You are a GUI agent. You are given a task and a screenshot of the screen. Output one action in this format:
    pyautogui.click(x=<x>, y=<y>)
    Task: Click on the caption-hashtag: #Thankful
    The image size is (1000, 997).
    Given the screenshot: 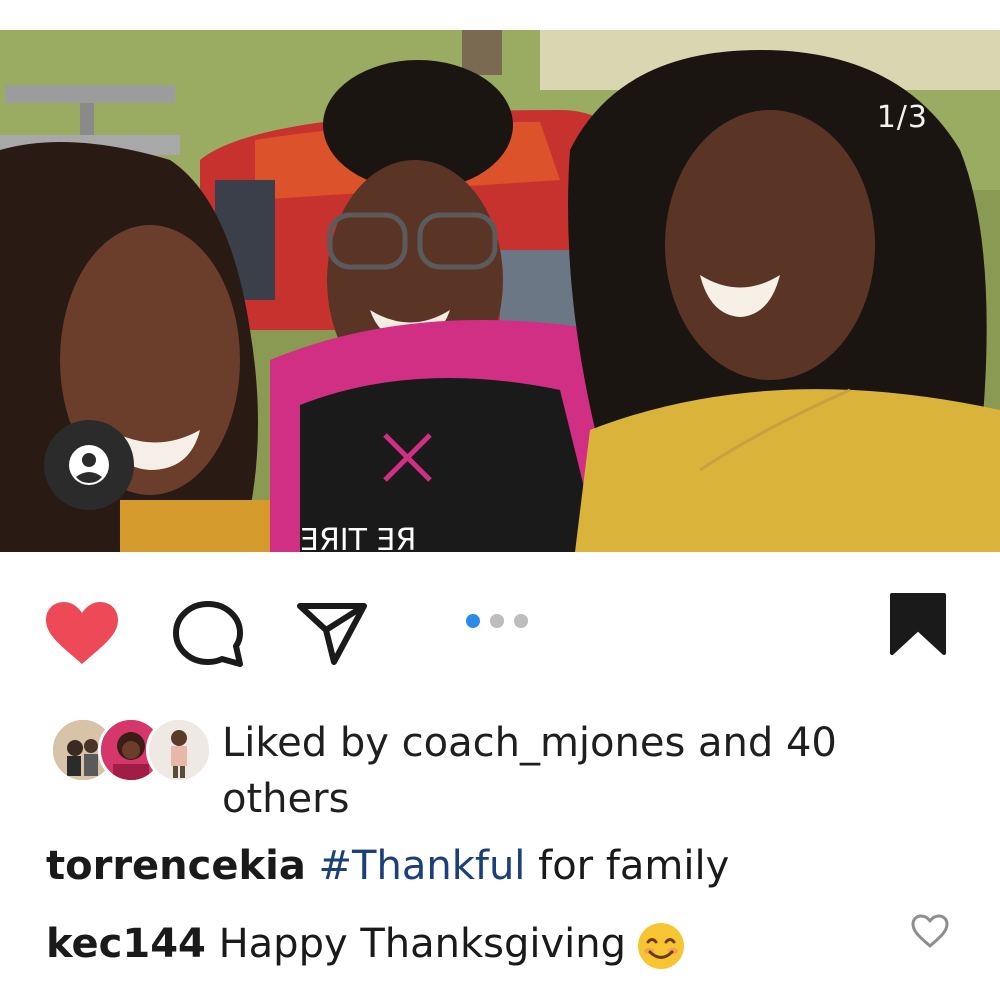 What is the action you would take?
    pyautogui.click(x=422, y=866)
    